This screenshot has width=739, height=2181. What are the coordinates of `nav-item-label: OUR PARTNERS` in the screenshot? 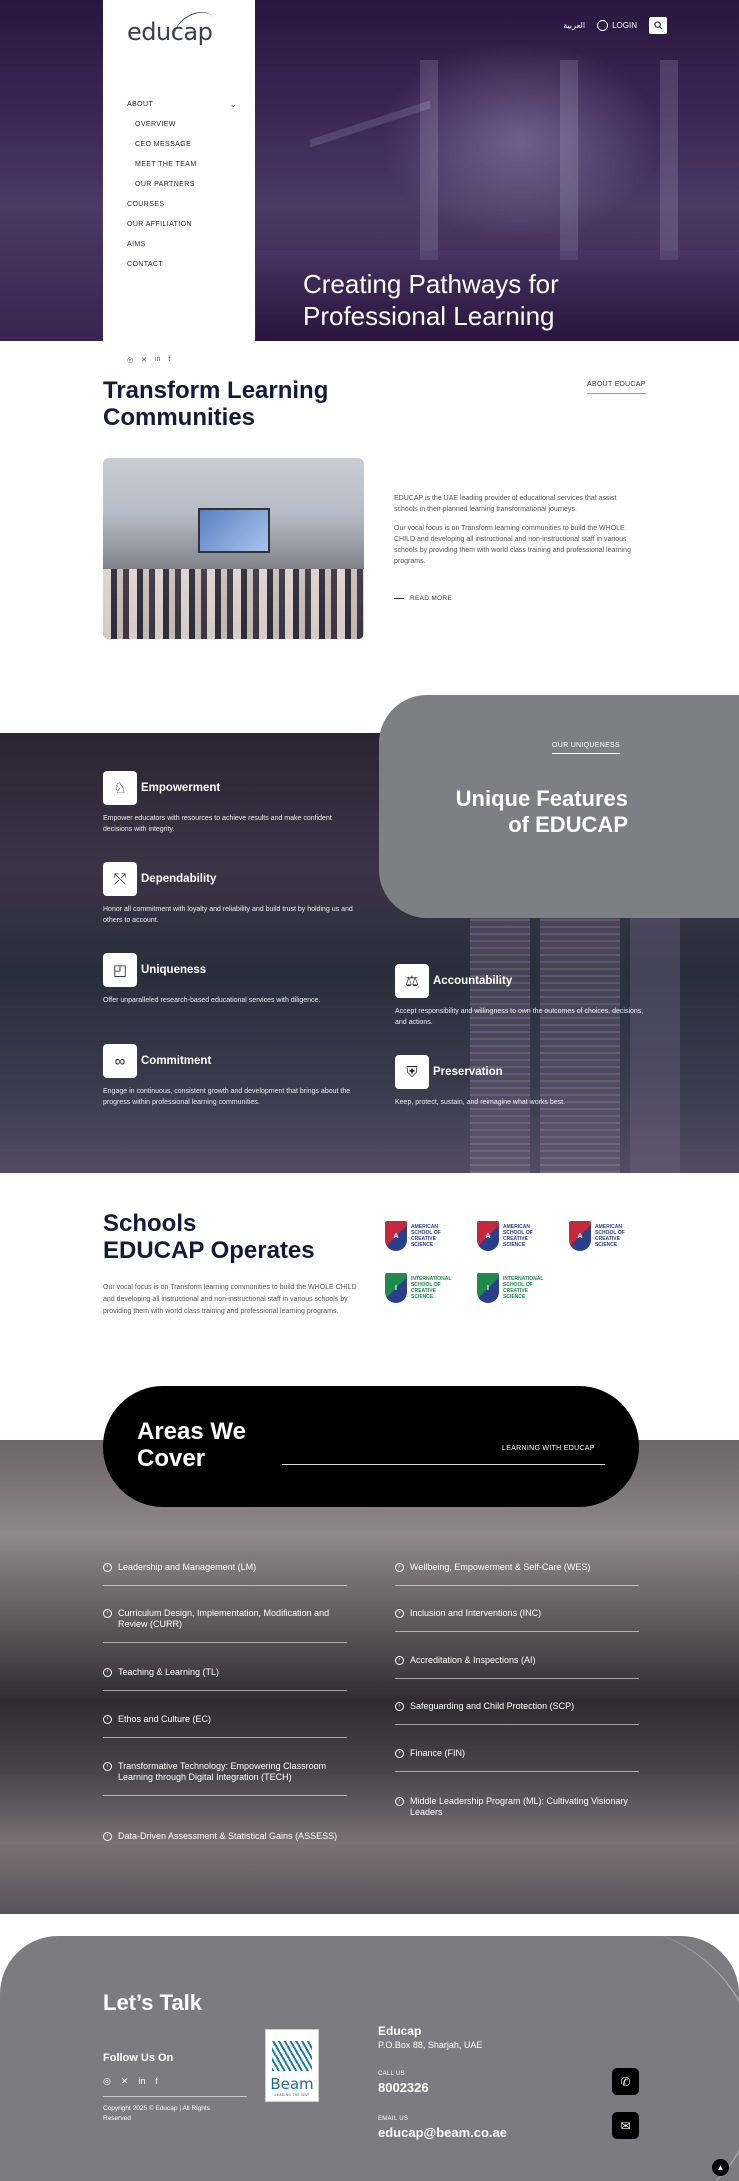 It's located at (165, 184).